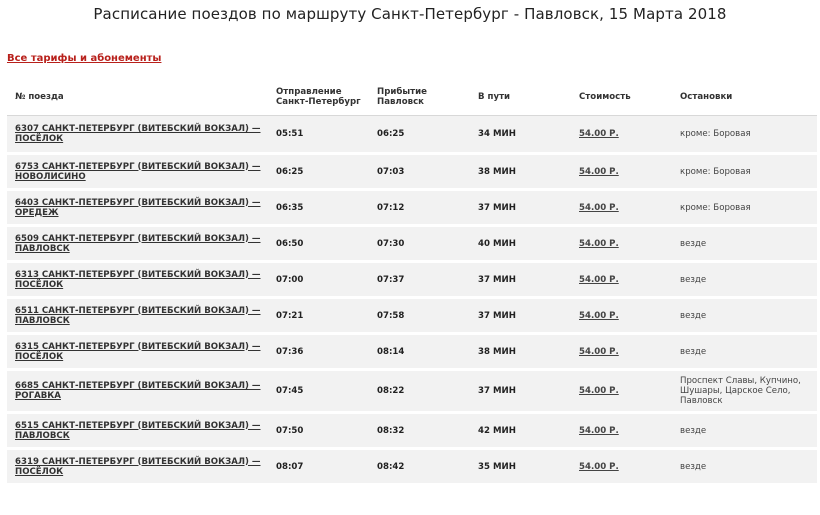 The height and width of the screenshot is (515, 820). I want to click on train-link-line2: РОГАВКА, so click(38, 396).